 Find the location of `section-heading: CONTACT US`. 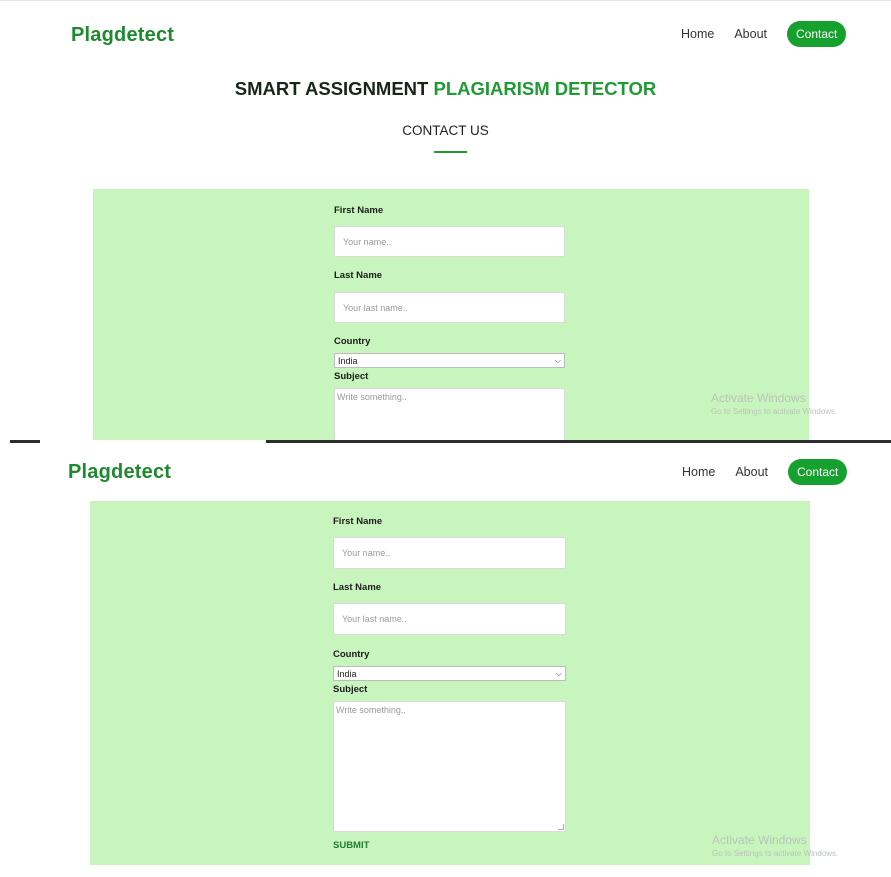

section-heading: CONTACT US is located at coordinates (445, 130).